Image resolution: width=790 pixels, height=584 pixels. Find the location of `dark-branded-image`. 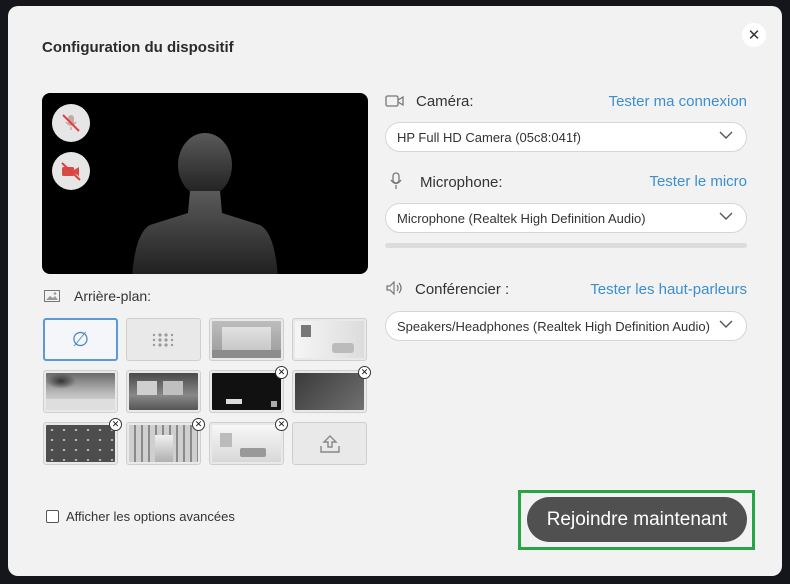

dark-branded-image is located at coordinates (246, 391).